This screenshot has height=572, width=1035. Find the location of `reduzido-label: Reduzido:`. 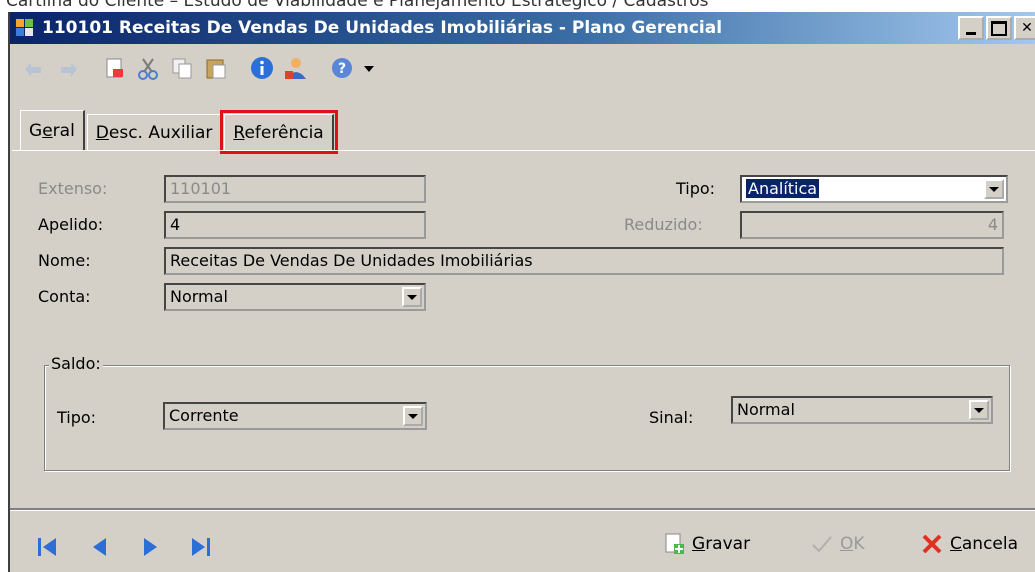

reduzido-label: Reduzido: is located at coordinates (663, 224).